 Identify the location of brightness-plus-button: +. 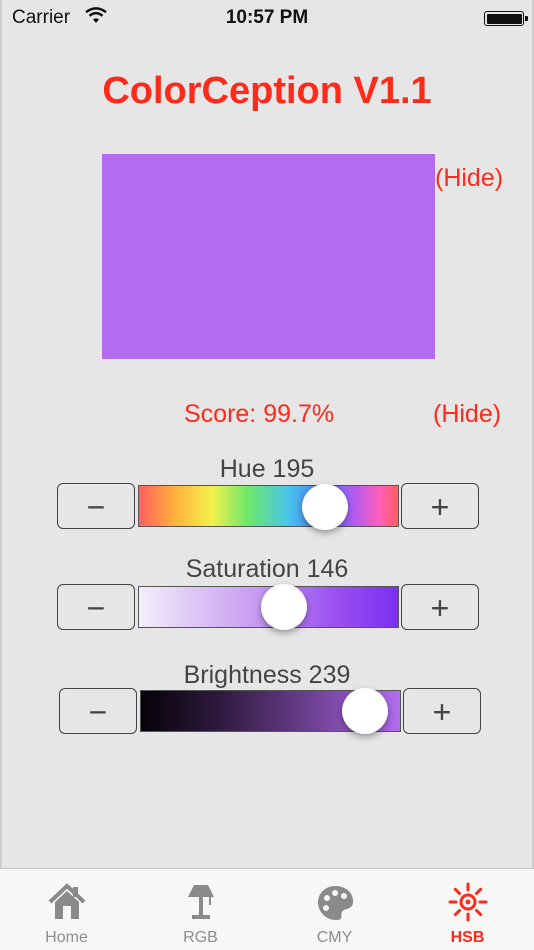
(442, 711).